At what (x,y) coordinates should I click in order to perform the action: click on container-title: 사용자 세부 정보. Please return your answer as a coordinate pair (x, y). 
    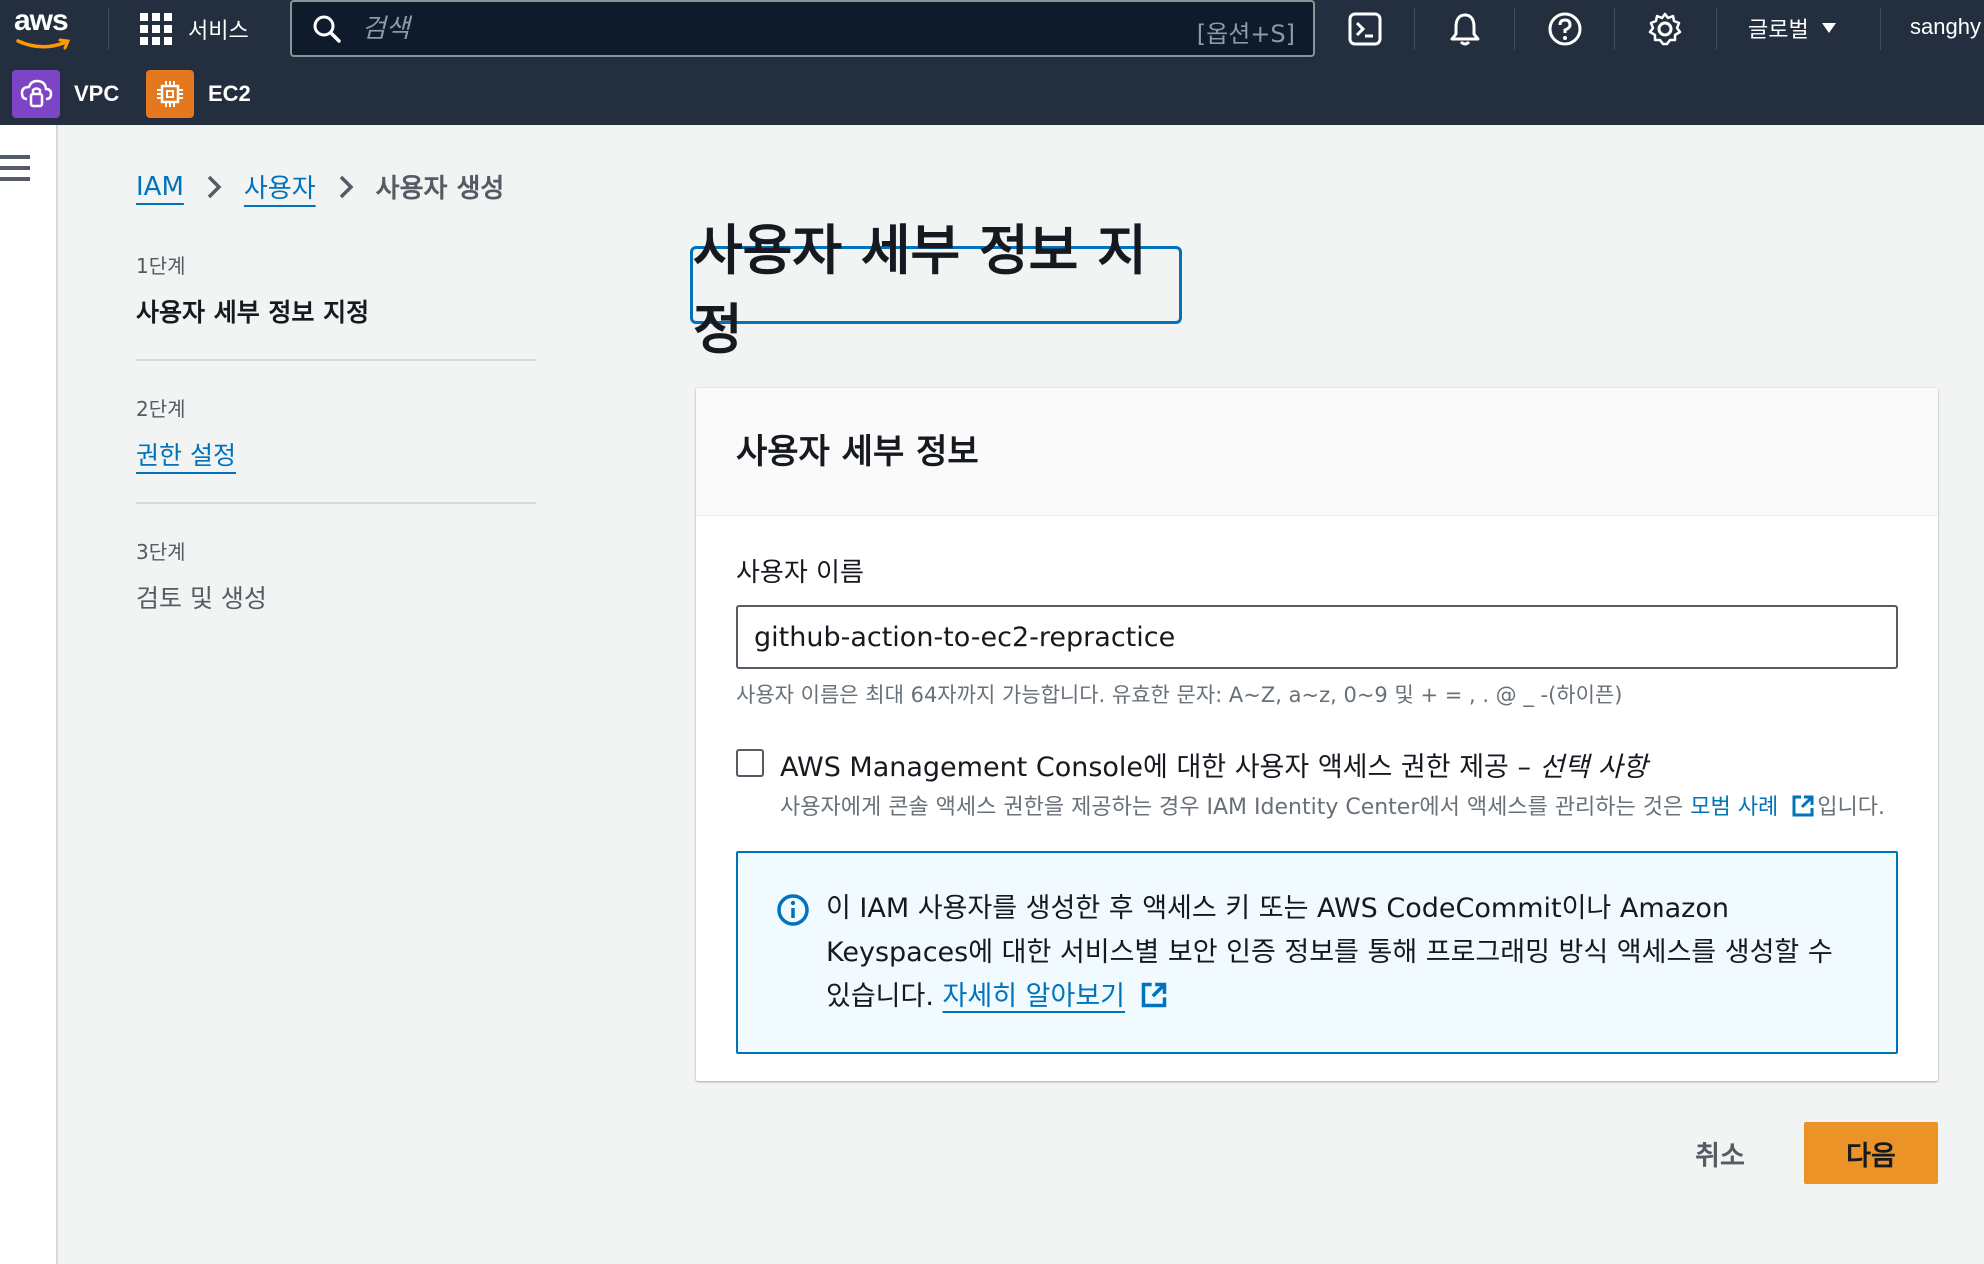
    Looking at the image, I should click on (857, 452).